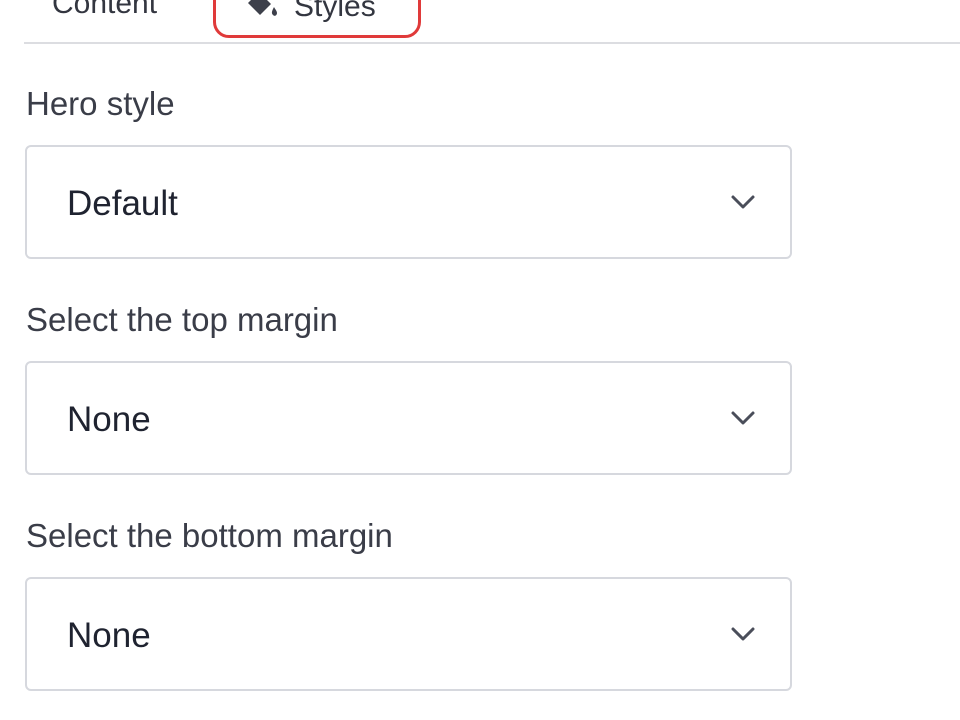 This screenshot has height=720, width=960. I want to click on top-margin-value: None, so click(109, 419).